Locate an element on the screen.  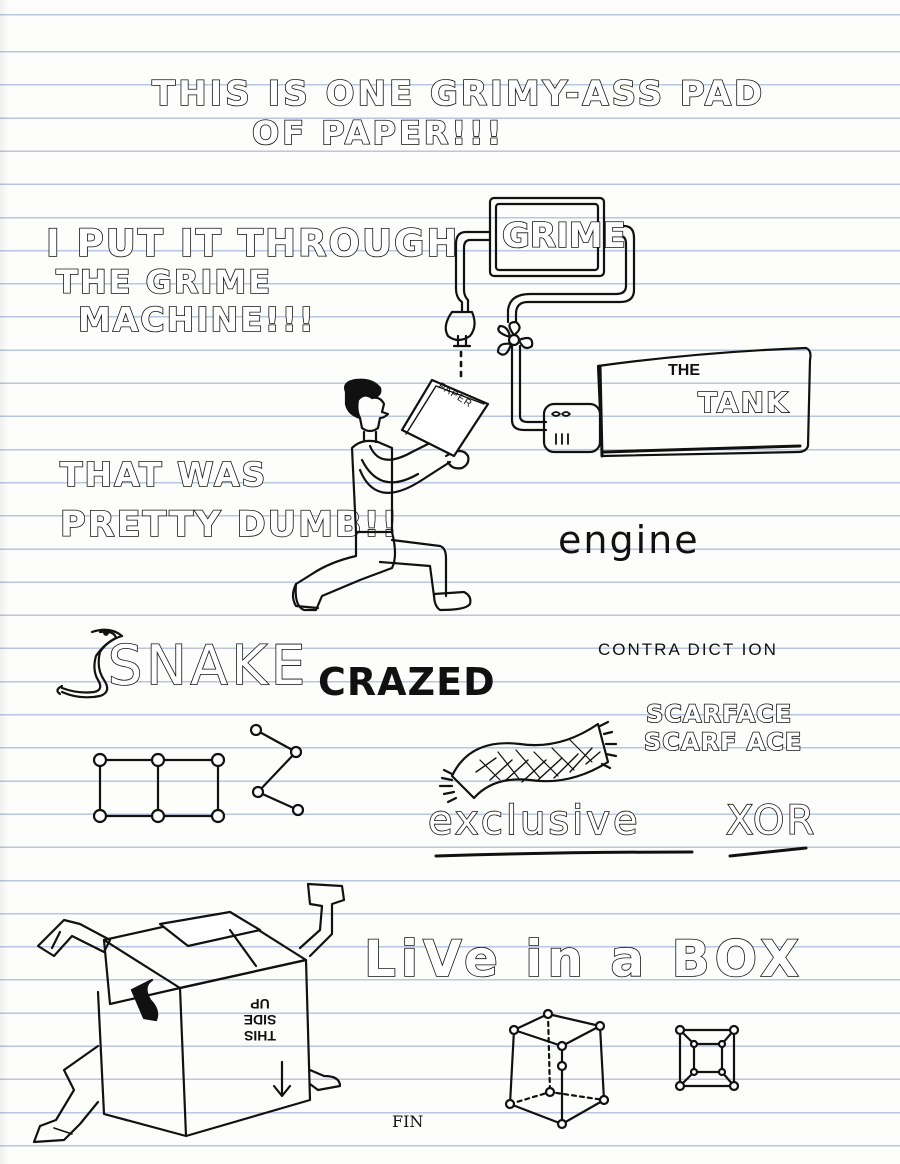
box-person is located at coordinates (189, 1013).